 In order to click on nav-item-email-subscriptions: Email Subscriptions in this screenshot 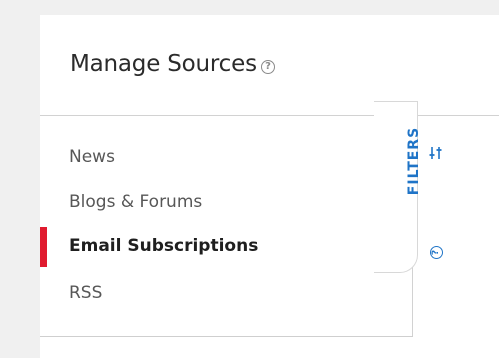, I will do `click(163, 246)`.